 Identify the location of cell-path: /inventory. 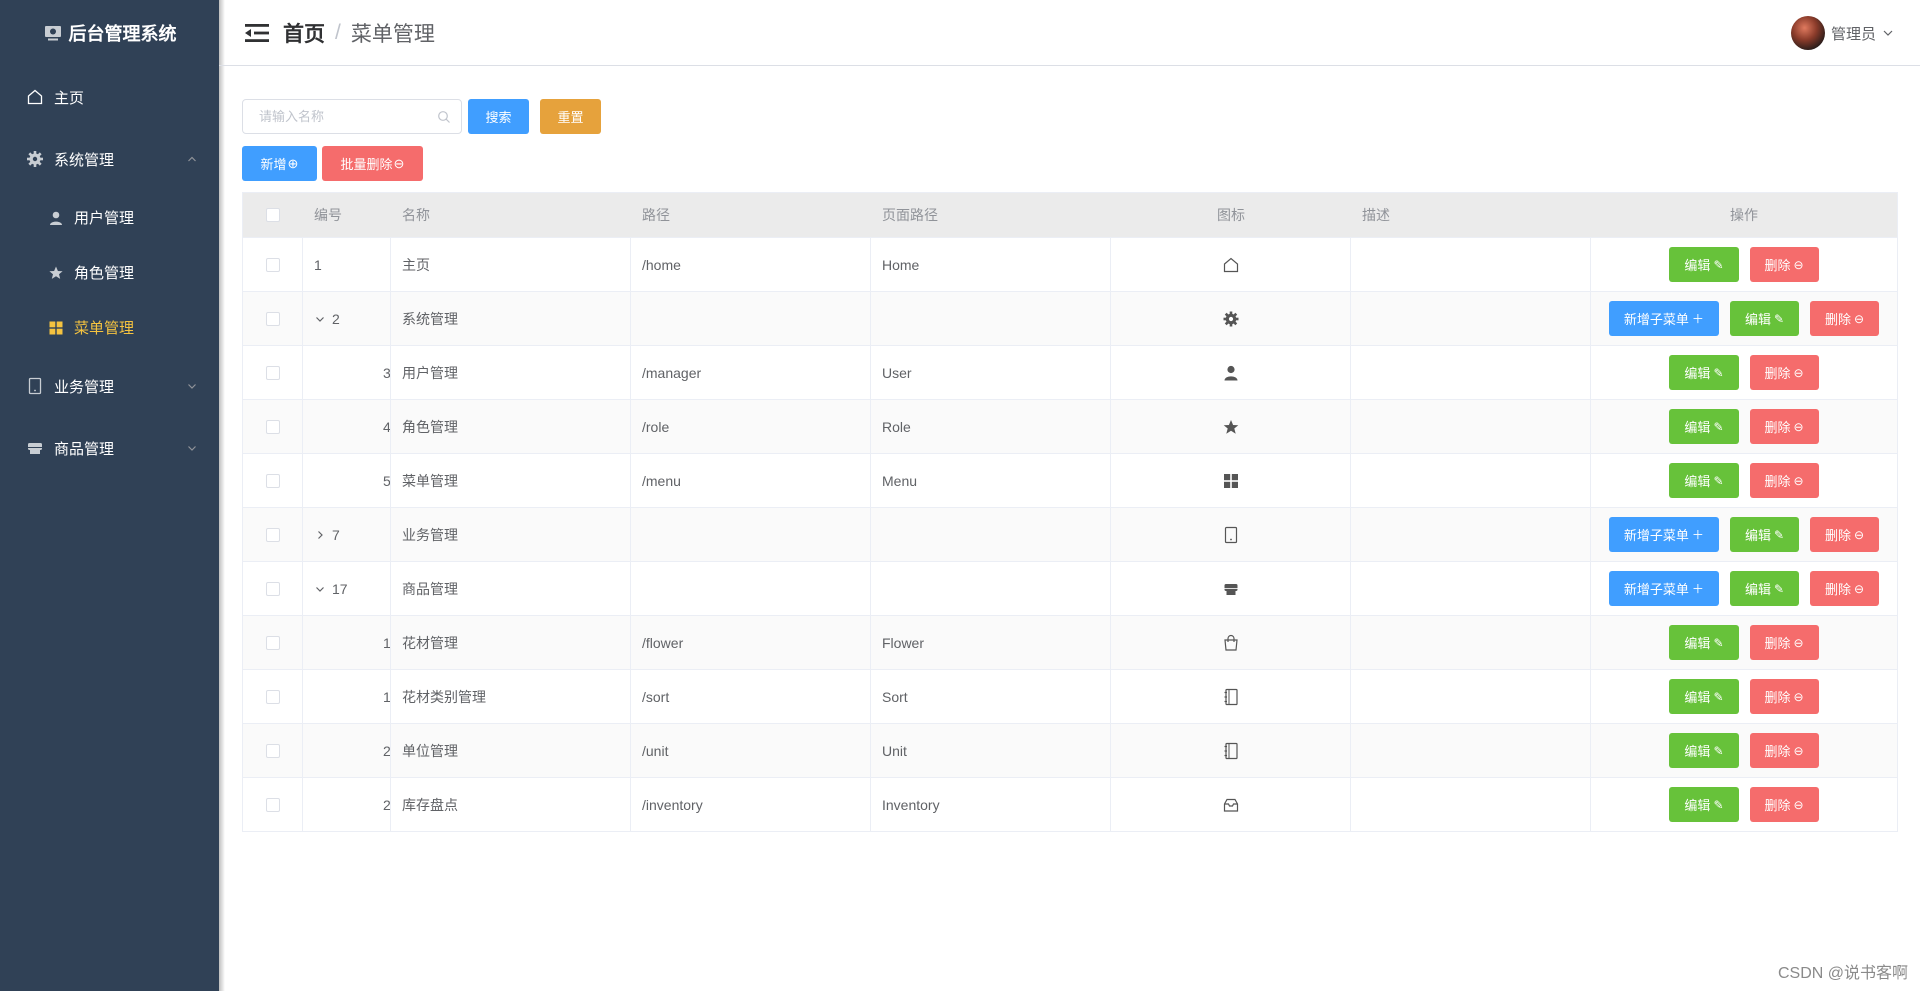
(751, 804).